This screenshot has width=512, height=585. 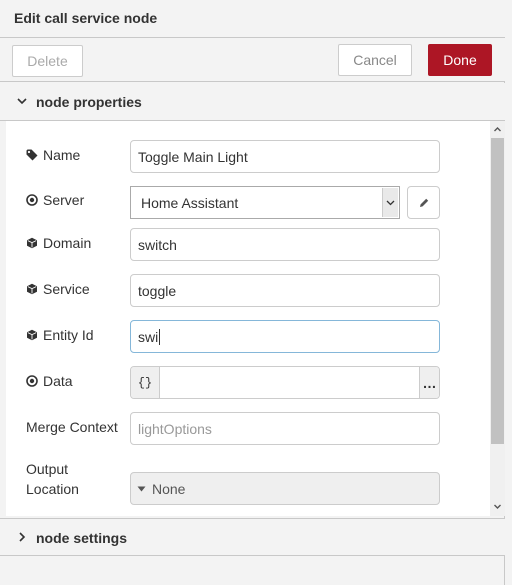 What do you see at coordinates (497, 129) in the screenshot?
I see `scroll-up-icon` at bounding box center [497, 129].